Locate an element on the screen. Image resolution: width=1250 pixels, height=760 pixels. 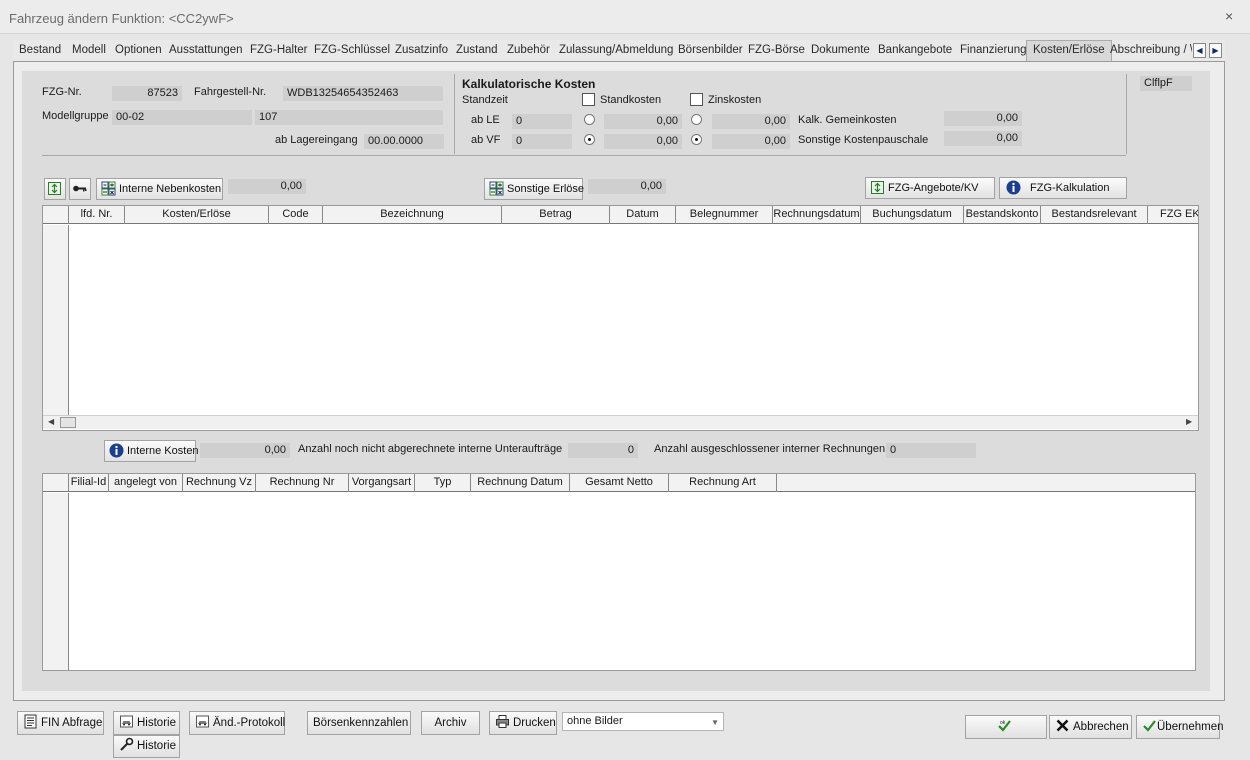
sonstige-erloese-button: Sonstige Erlöse is located at coordinates (534, 189).